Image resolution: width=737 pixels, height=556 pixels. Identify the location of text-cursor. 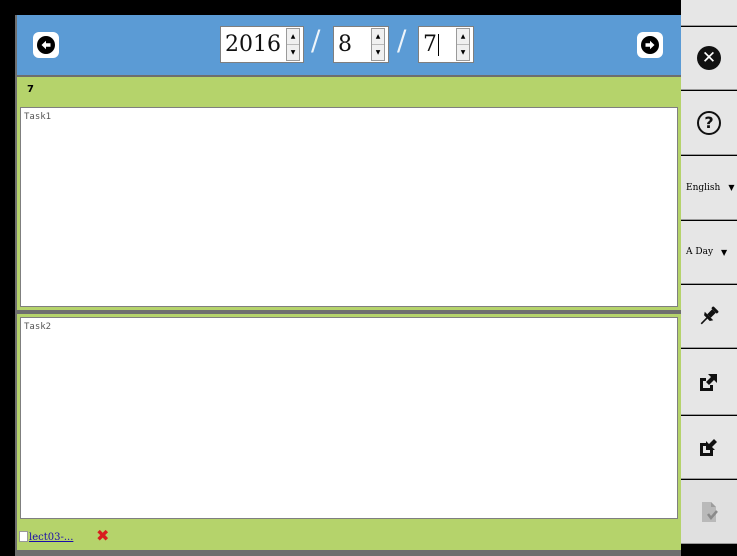
(438, 45).